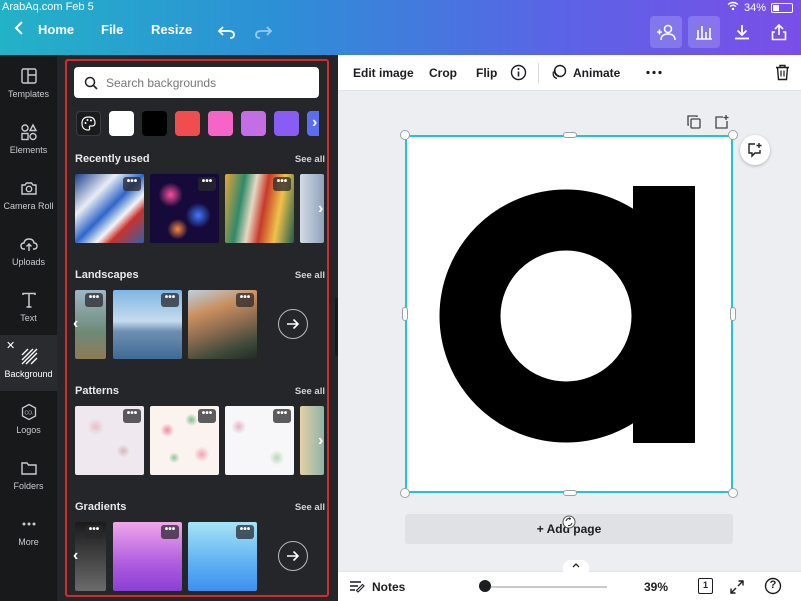 The height and width of the screenshot is (601, 801). I want to click on footer-expand-button, so click(576, 566).